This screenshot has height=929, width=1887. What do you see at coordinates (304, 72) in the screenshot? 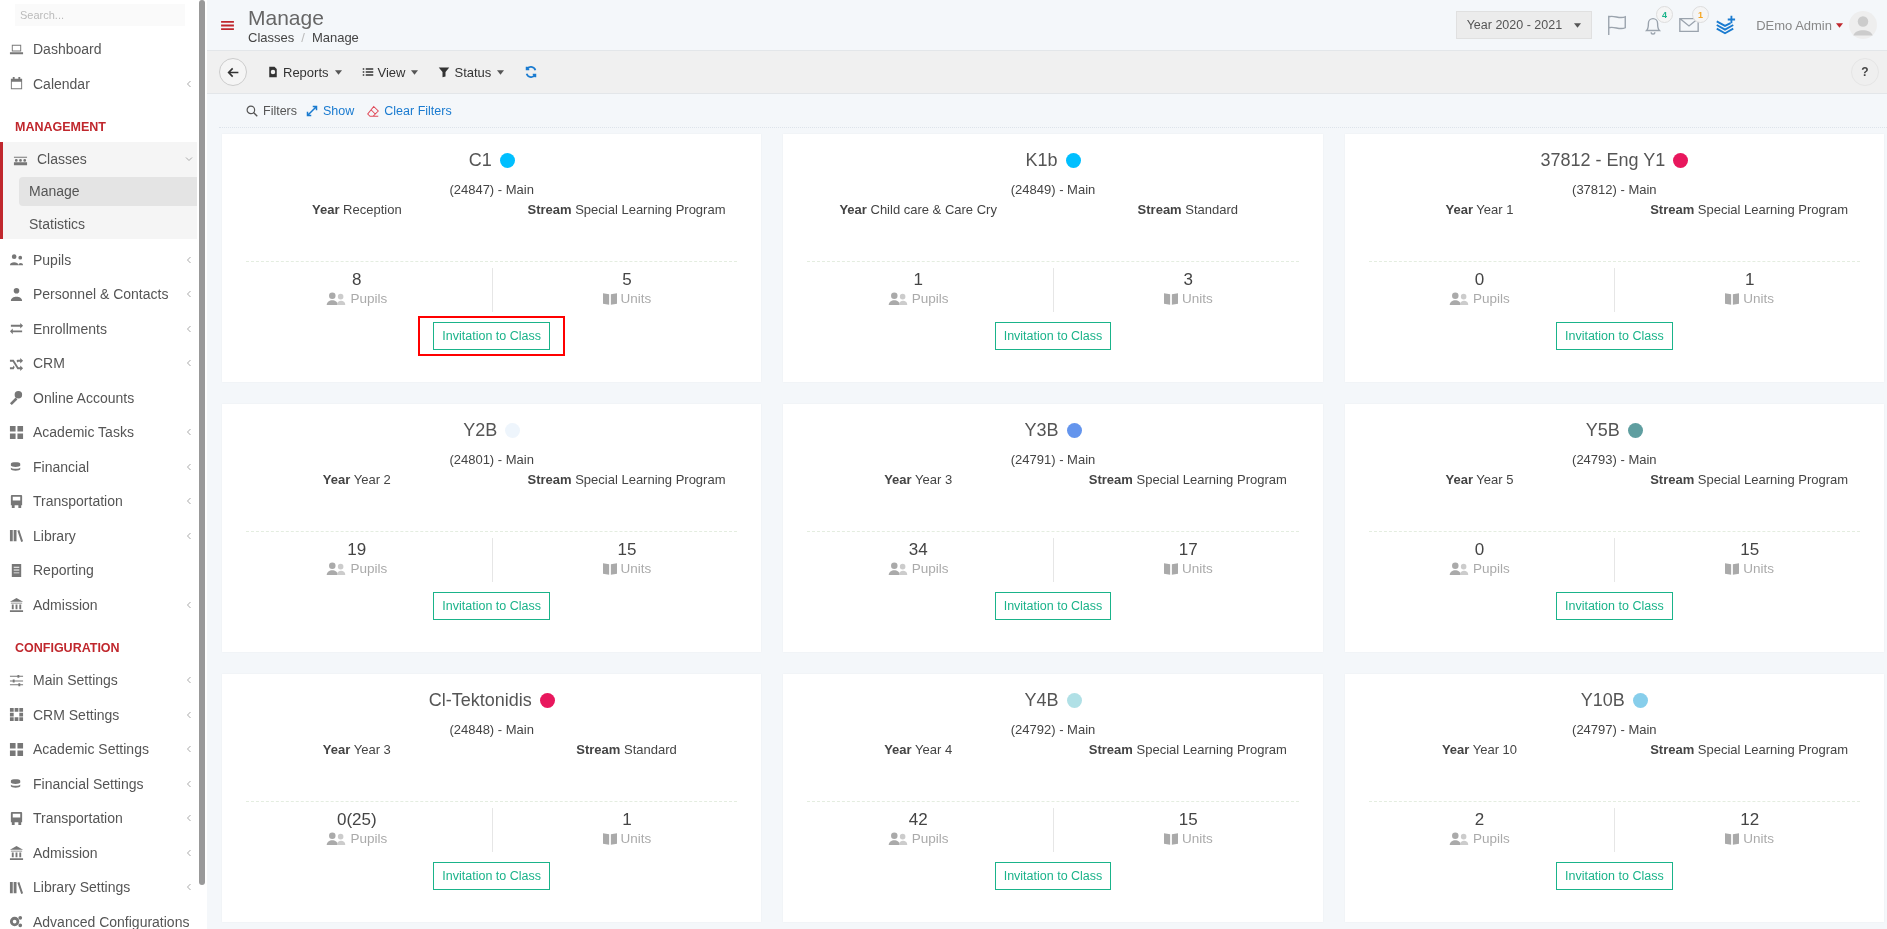
I see `toolbar-dropdown: Reports` at bounding box center [304, 72].